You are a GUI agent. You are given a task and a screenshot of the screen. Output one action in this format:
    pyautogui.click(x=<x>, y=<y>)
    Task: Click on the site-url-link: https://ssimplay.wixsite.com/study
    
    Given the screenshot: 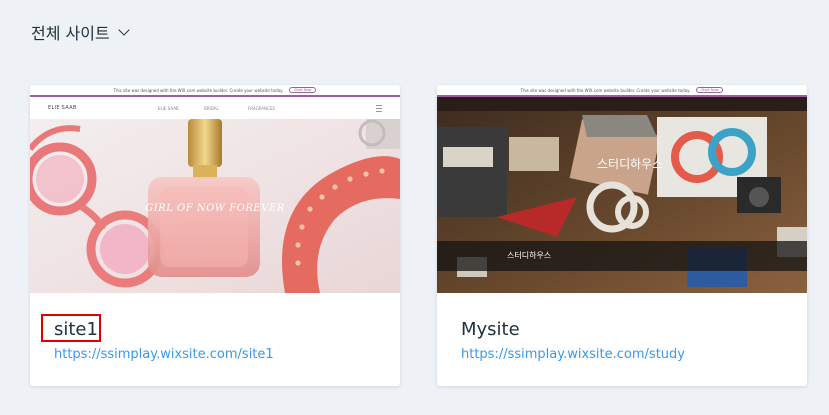 What is the action you would take?
    pyautogui.click(x=573, y=354)
    